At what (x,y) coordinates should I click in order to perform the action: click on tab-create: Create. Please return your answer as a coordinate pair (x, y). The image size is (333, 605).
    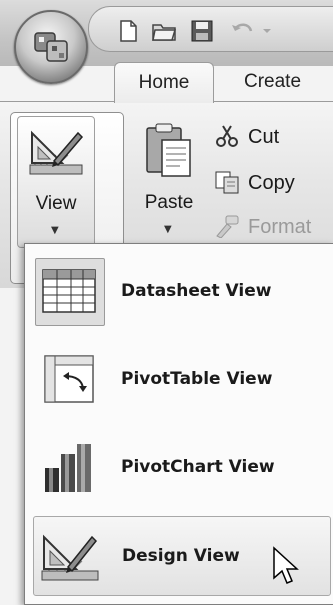
    Looking at the image, I should click on (272, 82).